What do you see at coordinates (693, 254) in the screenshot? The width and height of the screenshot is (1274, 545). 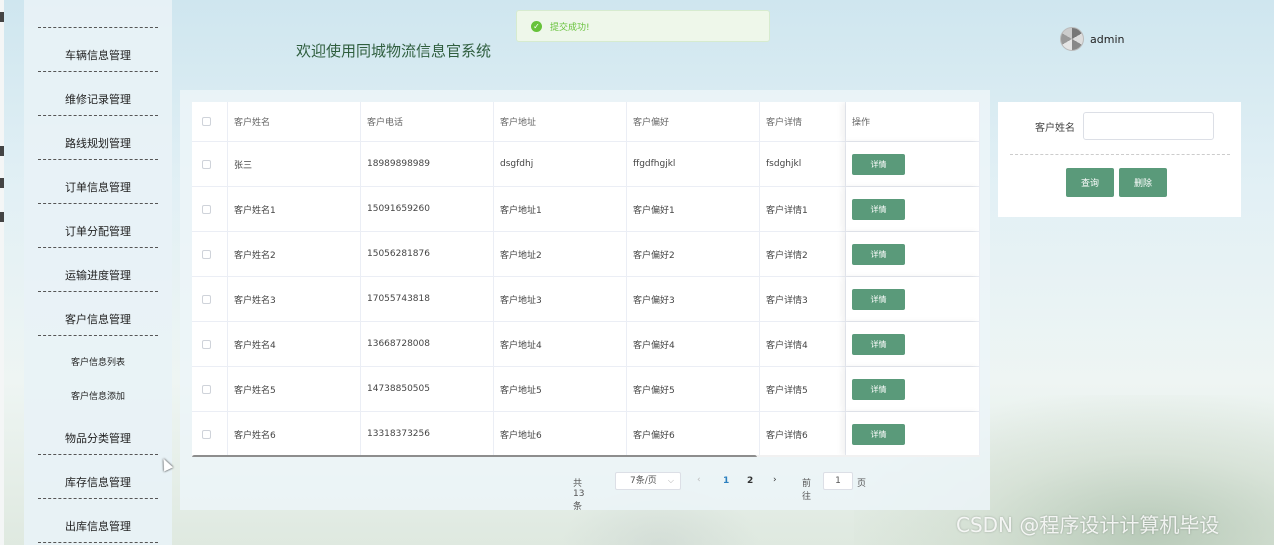 I see `table-cell: 客户偏好2` at bounding box center [693, 254].